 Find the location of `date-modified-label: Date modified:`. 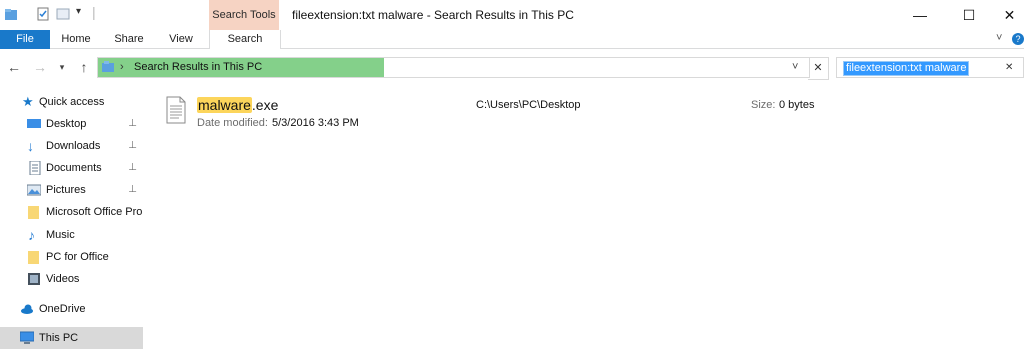

date-modified-label: Date modified: is located at coordinates (232, 123).